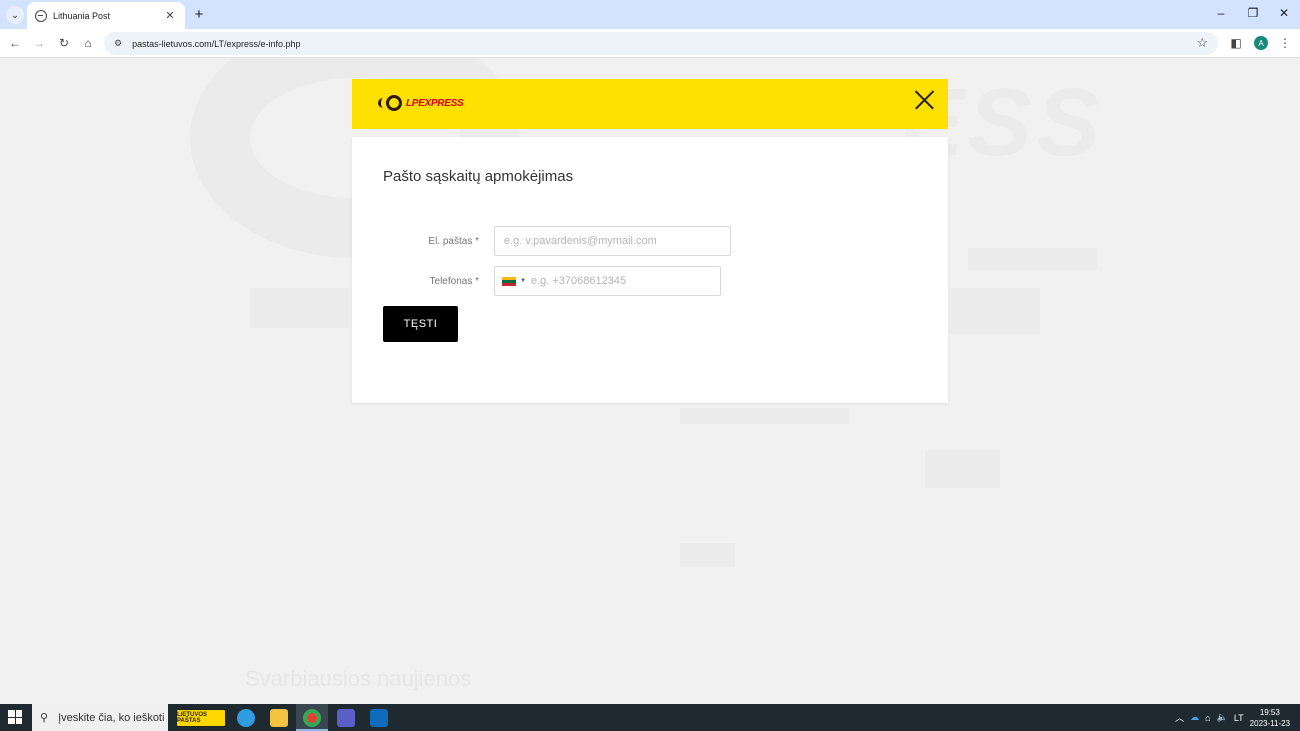  I want to click on bookmark-star-icon: ☆, so click(1202, 43).